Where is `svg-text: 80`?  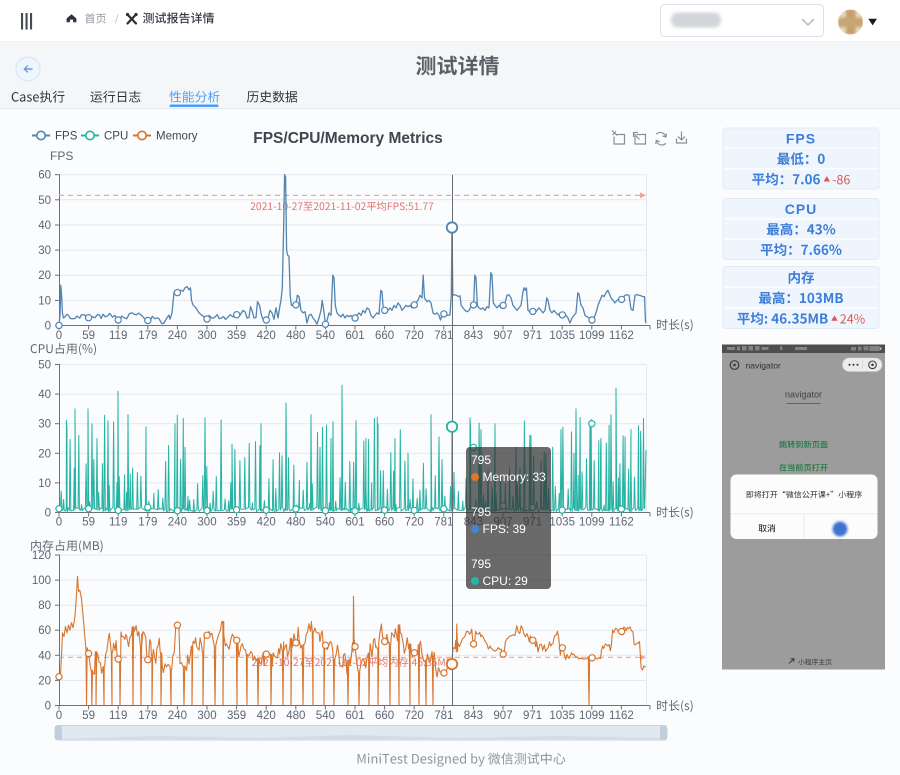 svg-text: 80 is located at coordinates (44, 606).